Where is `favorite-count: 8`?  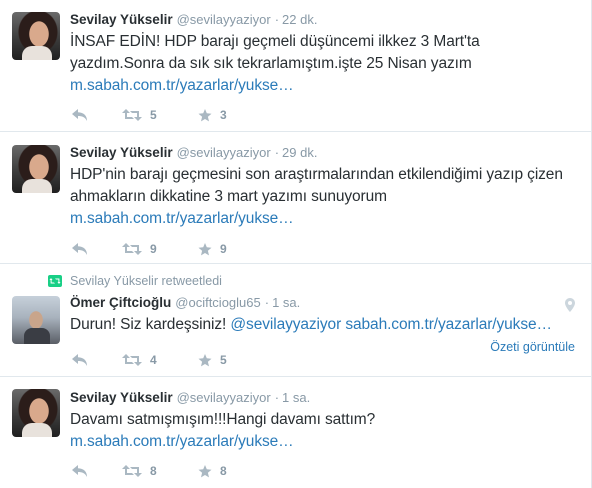 favorite-count: 8 is located at coordinates (223, 471).